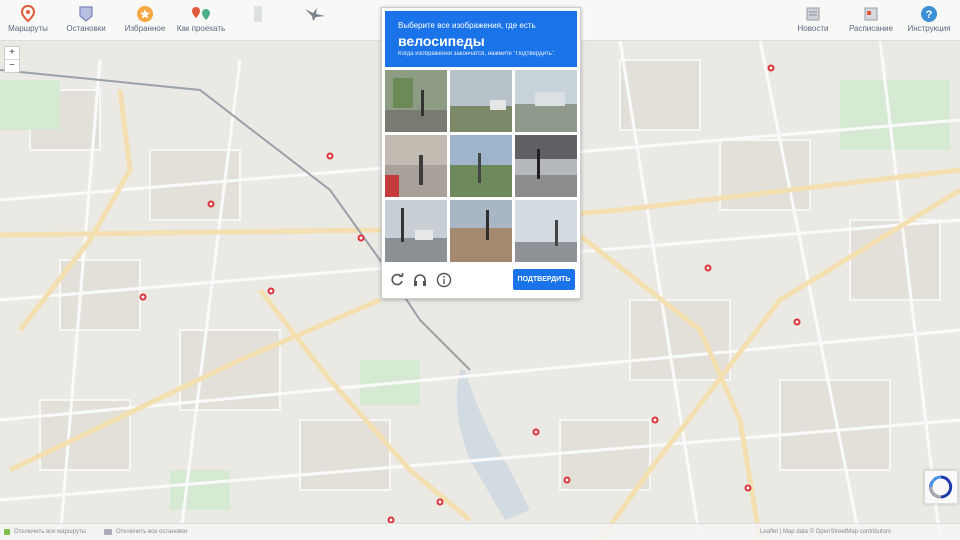 This screenshot has width=960, height=540. I want to click on toolbar-news: Новости, so click(813, 21).